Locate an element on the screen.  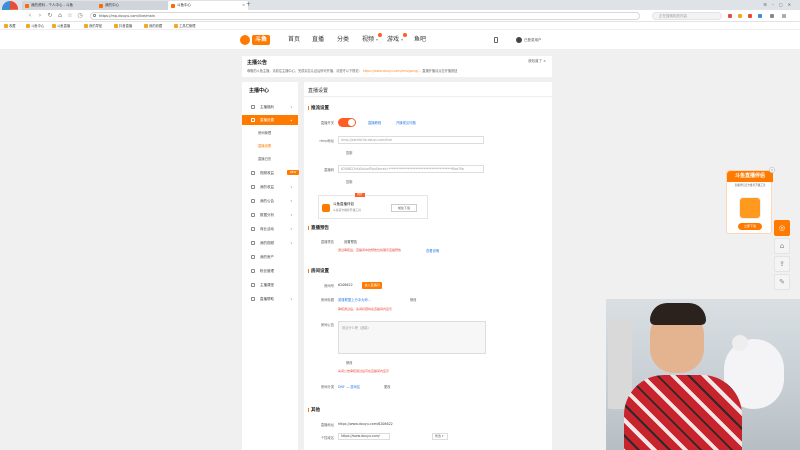
nav-games: 游戏 ▾ is located at coordinates (397, 38).